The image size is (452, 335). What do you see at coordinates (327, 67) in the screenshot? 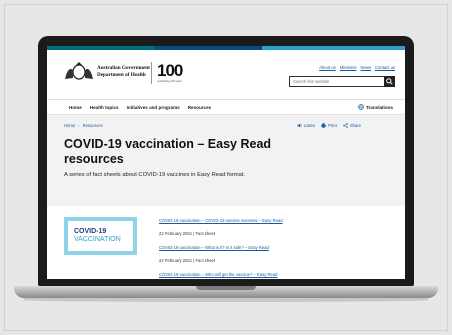
I see `about-us-link: About us` at bounding box center [327, 67].